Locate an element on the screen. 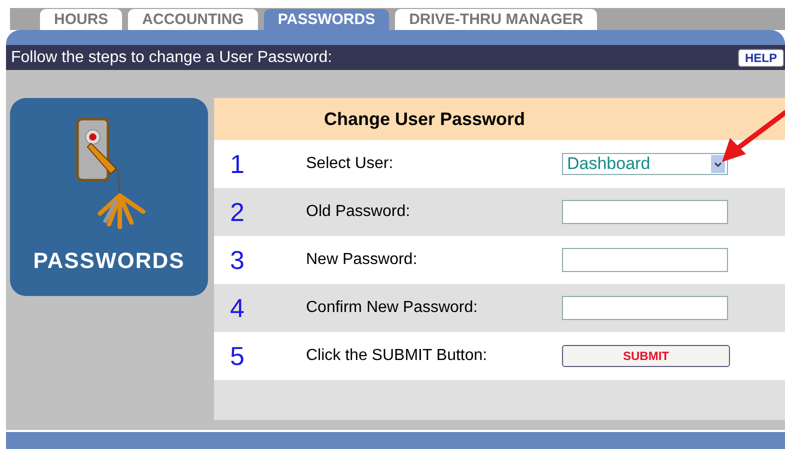 The height and width of the screenshot is (449, 785). help-button: HELP is located at coordinates (761, 57).